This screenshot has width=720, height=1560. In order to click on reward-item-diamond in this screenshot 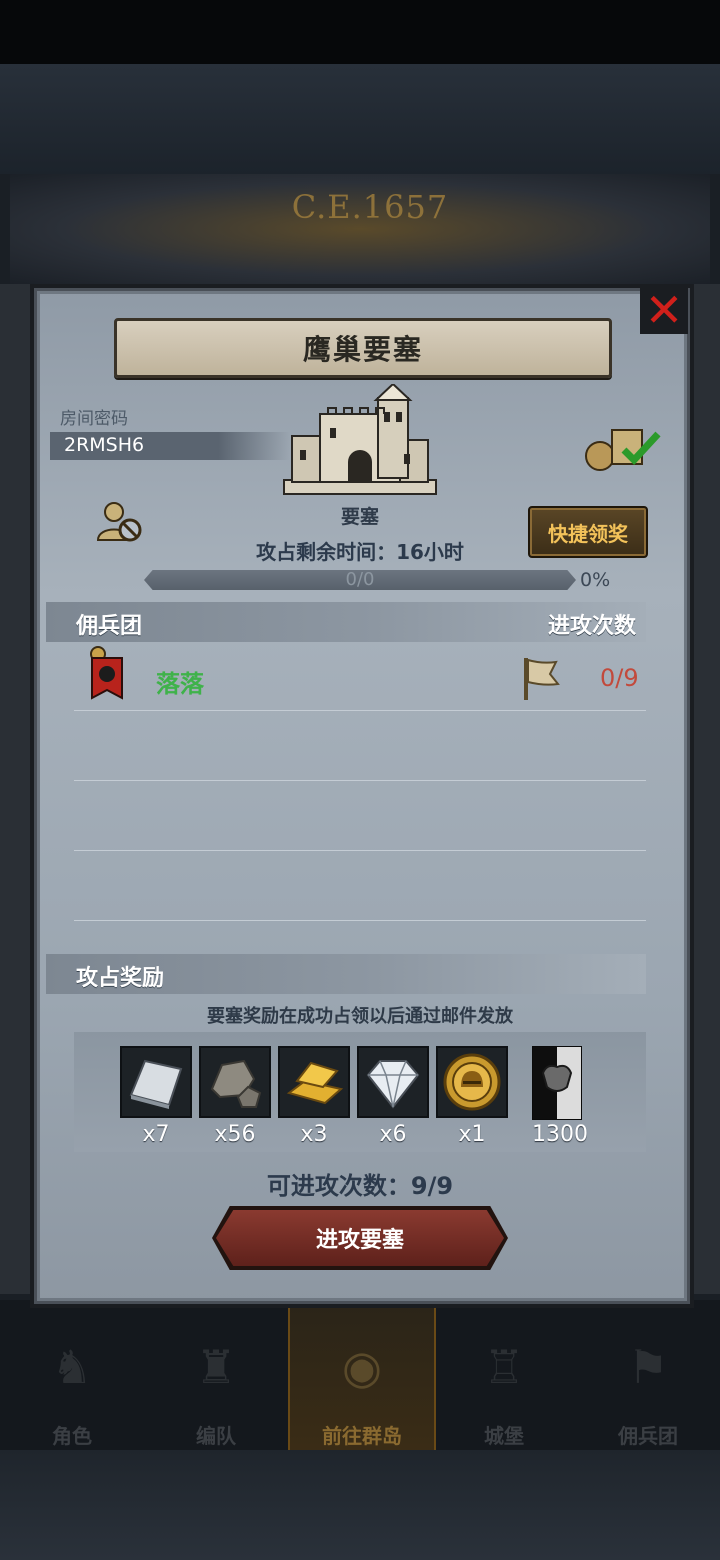, I will do `click(393, 1082)`.